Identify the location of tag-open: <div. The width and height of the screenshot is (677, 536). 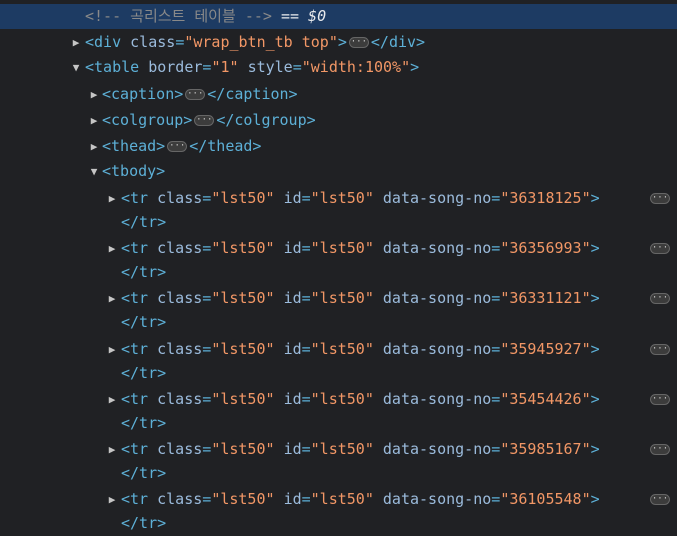
(103, 42).